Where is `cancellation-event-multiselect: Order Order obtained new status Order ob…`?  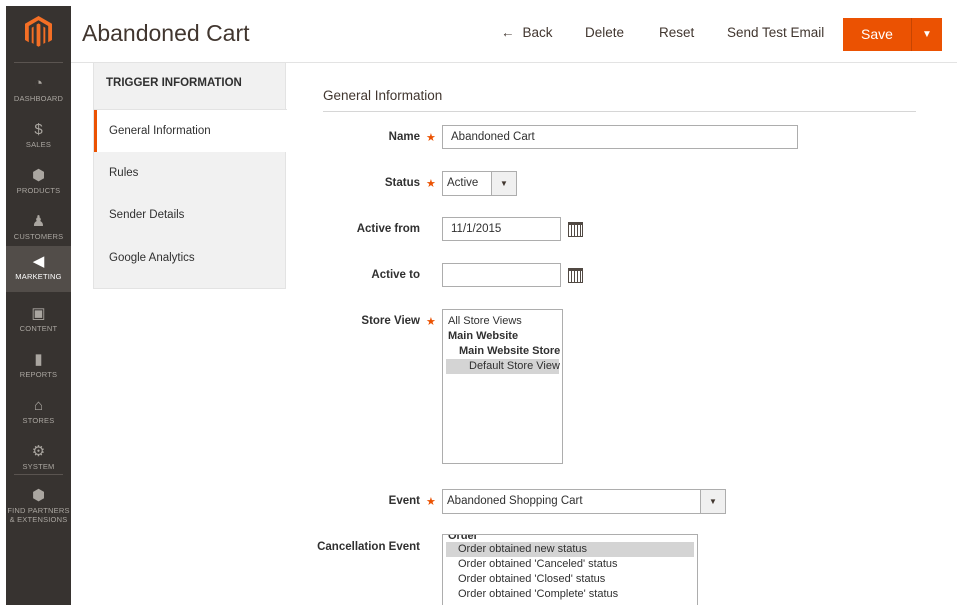 cancellation-event-multiselect: Order Order obtained new status Order ob… is located at coordinates (570, 569).